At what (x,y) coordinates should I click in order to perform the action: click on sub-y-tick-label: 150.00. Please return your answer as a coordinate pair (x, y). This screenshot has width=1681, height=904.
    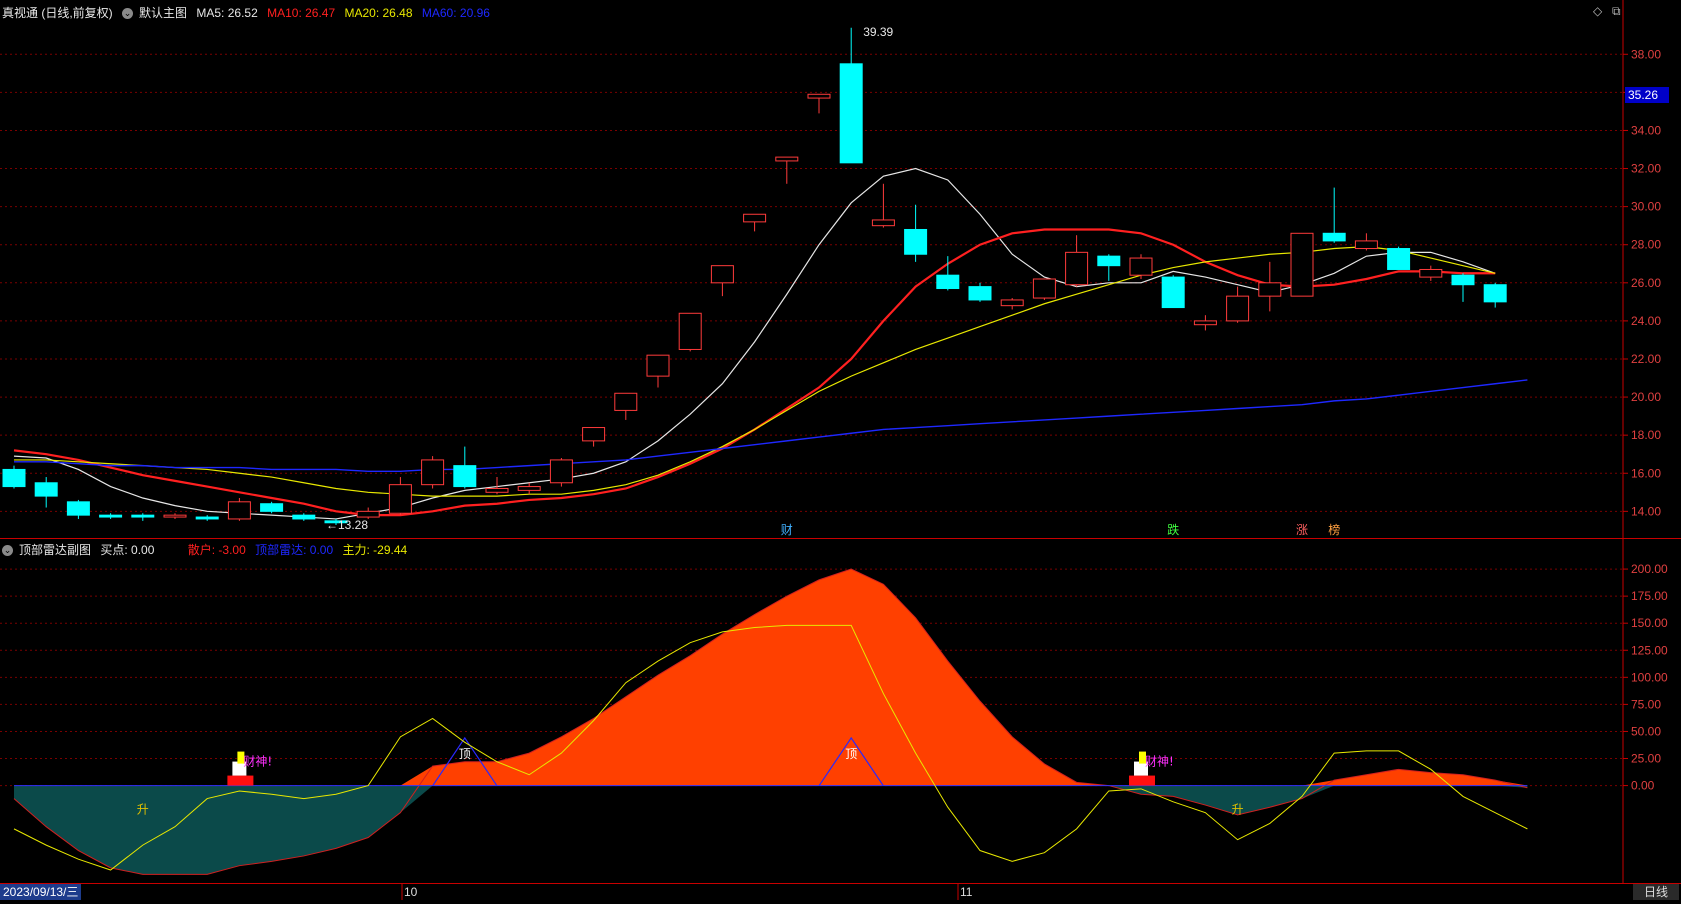
    Looking at the image, I should click on (1649, 623).